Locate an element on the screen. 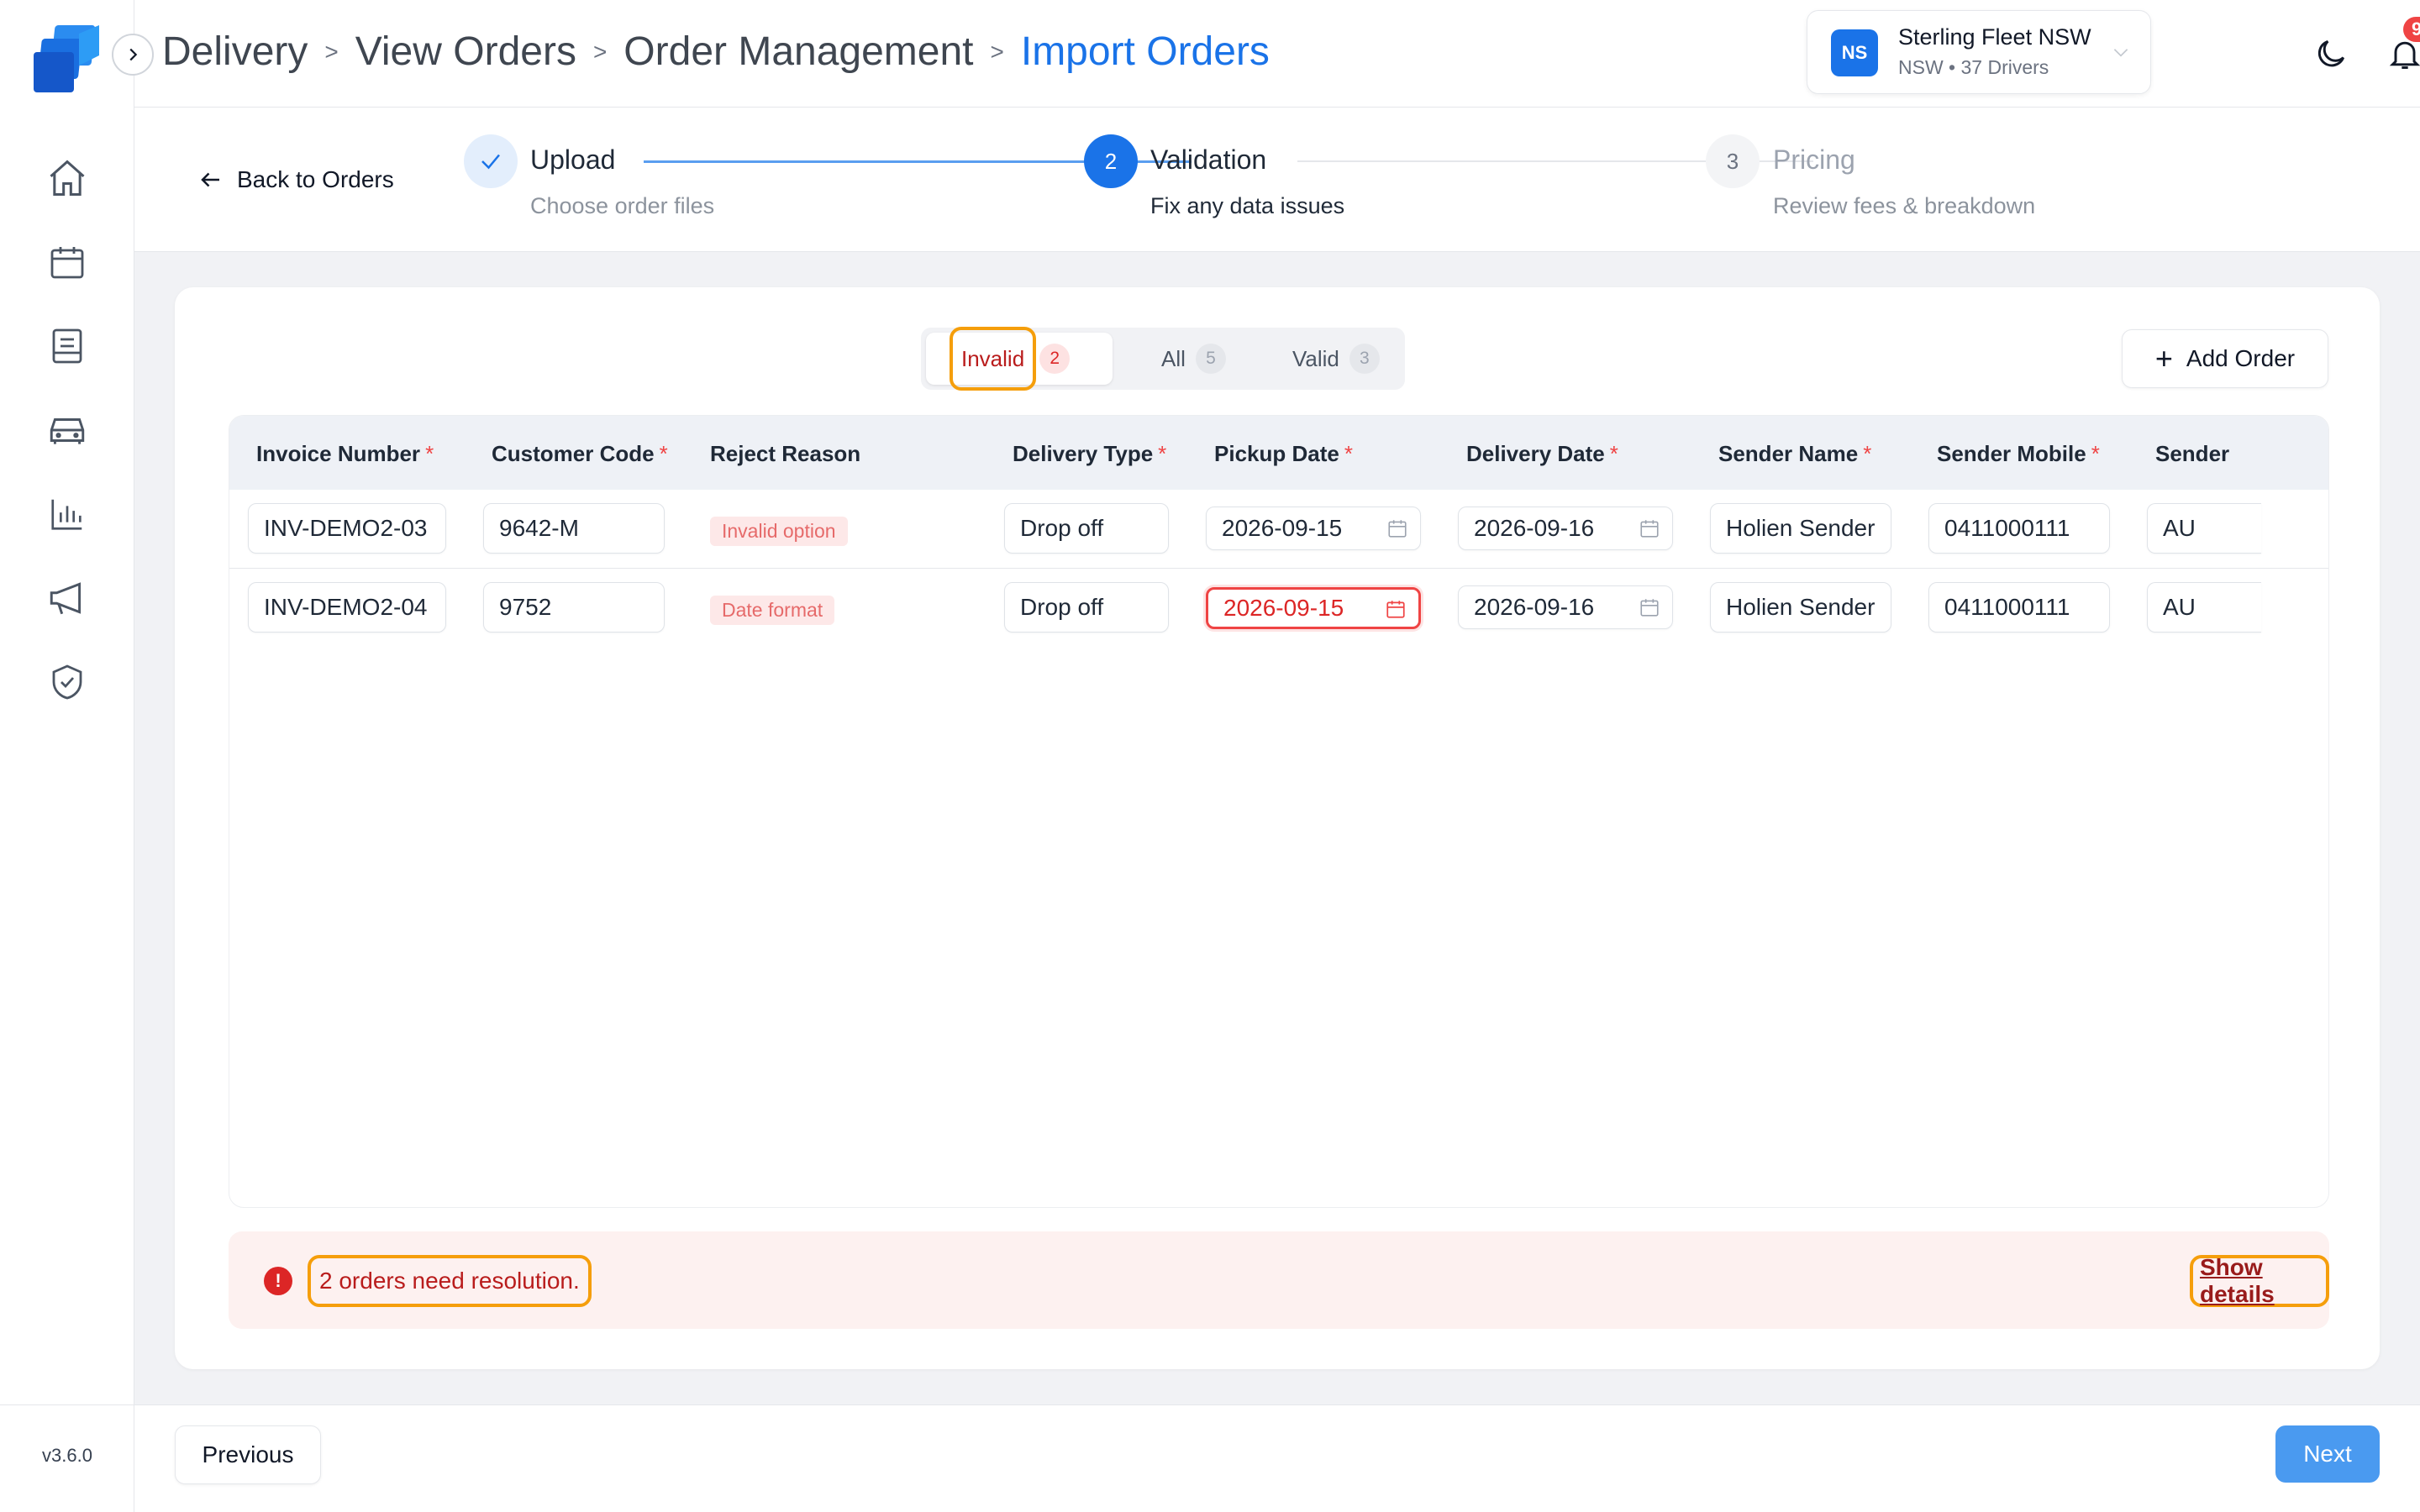  nav-orders is located at coordinates (67, 346).